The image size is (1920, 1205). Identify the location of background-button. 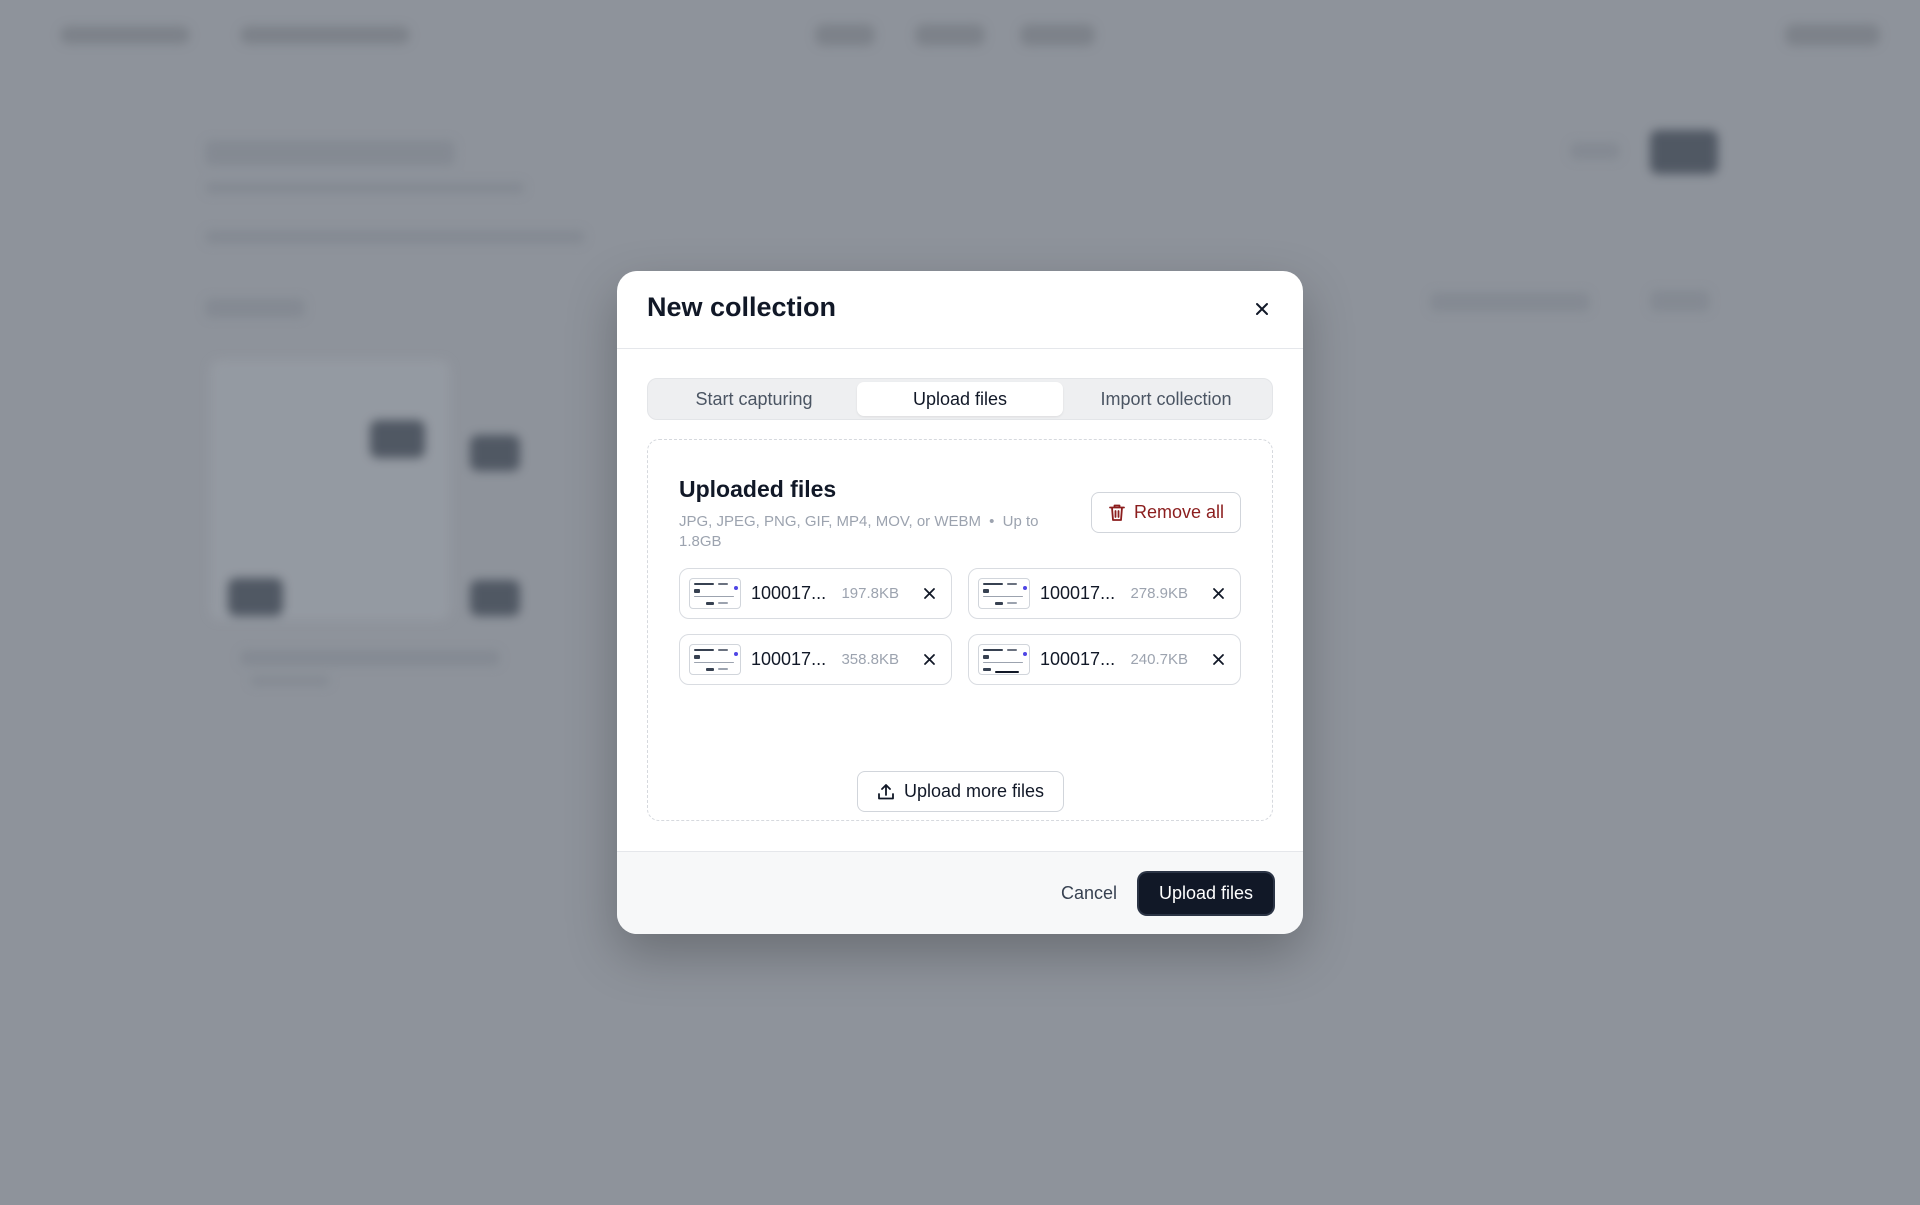
(1595, 151).